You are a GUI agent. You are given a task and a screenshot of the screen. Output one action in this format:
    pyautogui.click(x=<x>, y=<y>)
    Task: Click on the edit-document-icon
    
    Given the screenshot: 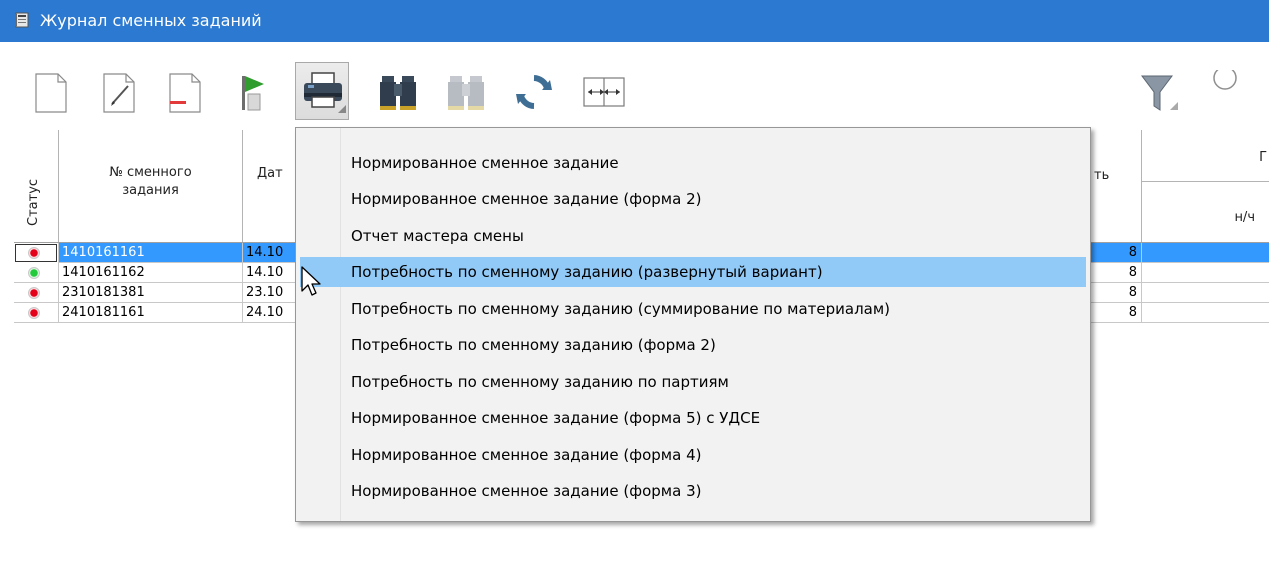 What is the action you would take?
    pyautogui.click(x=119, y=93)
    